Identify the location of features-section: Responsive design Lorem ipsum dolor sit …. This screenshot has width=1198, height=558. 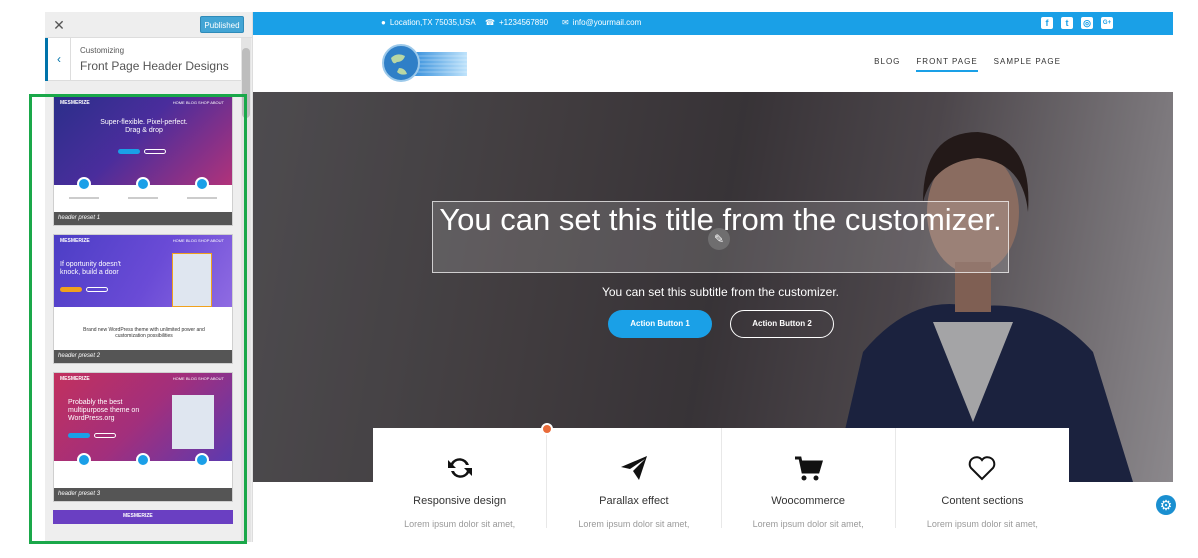
(721, 478).